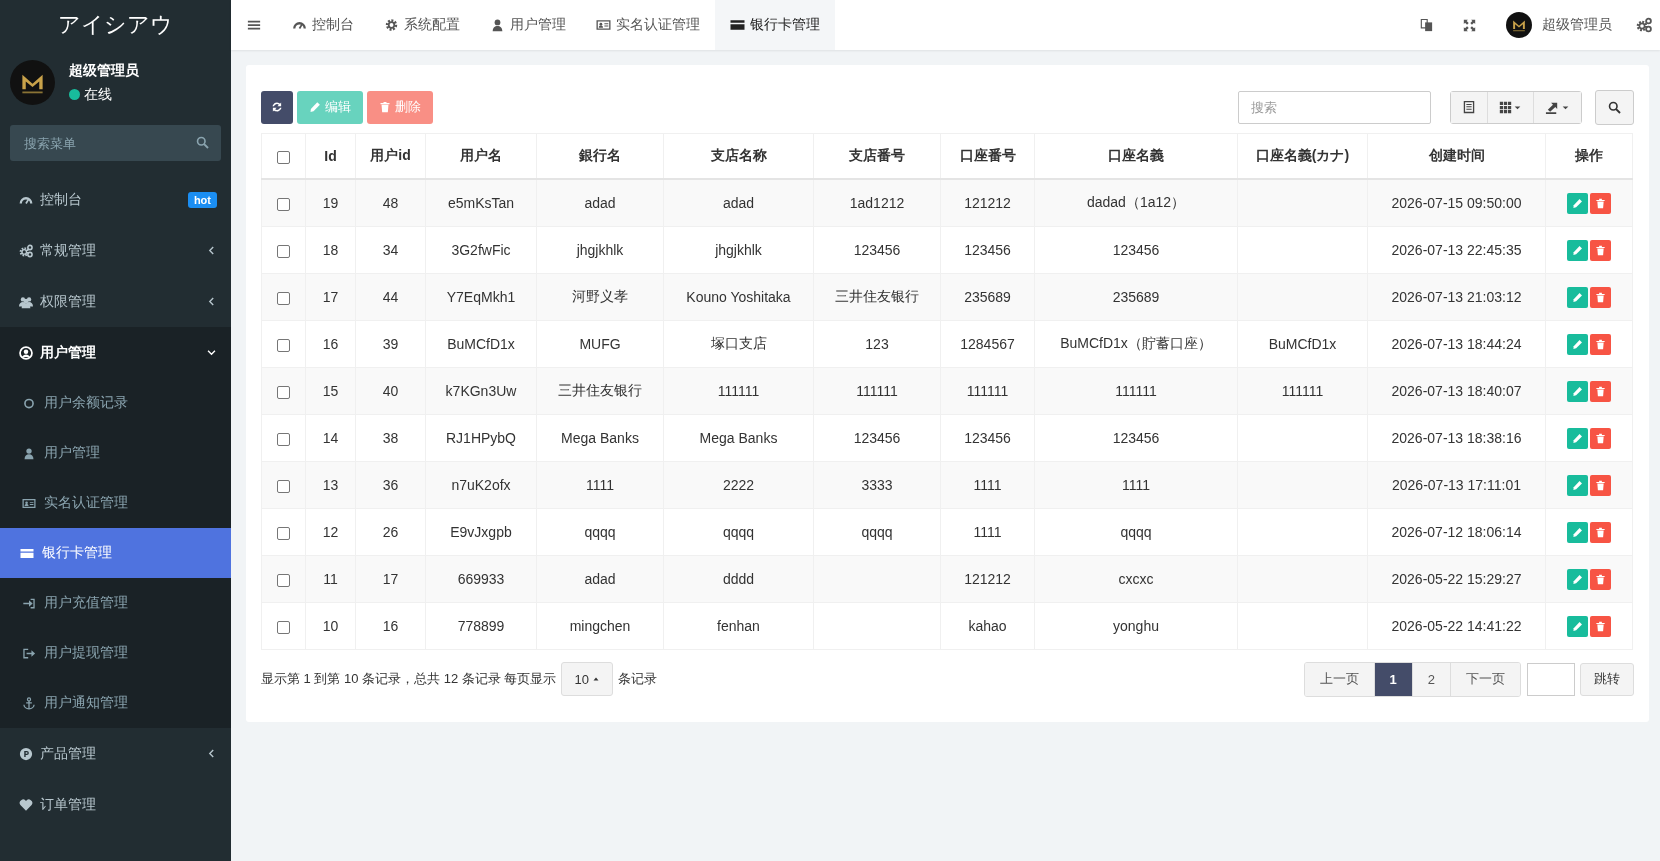  I want to click on table-cell: cxcxc, so click(1136, 579).